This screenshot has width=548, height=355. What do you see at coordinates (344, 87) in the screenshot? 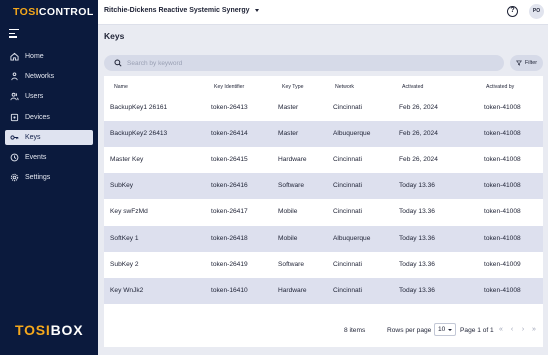
I see `column-header-network: Network` at bounding box center [344, 87].